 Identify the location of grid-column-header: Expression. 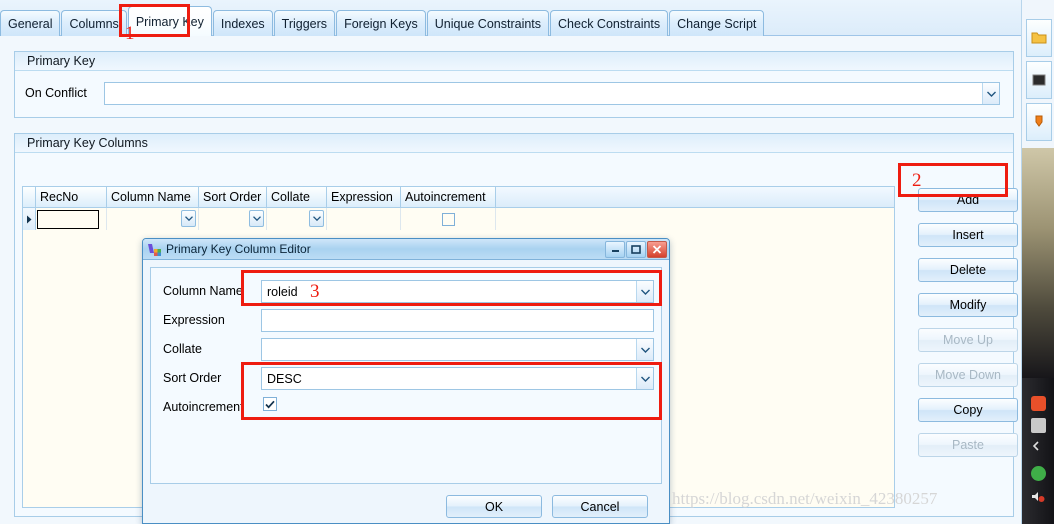
(364, 197).